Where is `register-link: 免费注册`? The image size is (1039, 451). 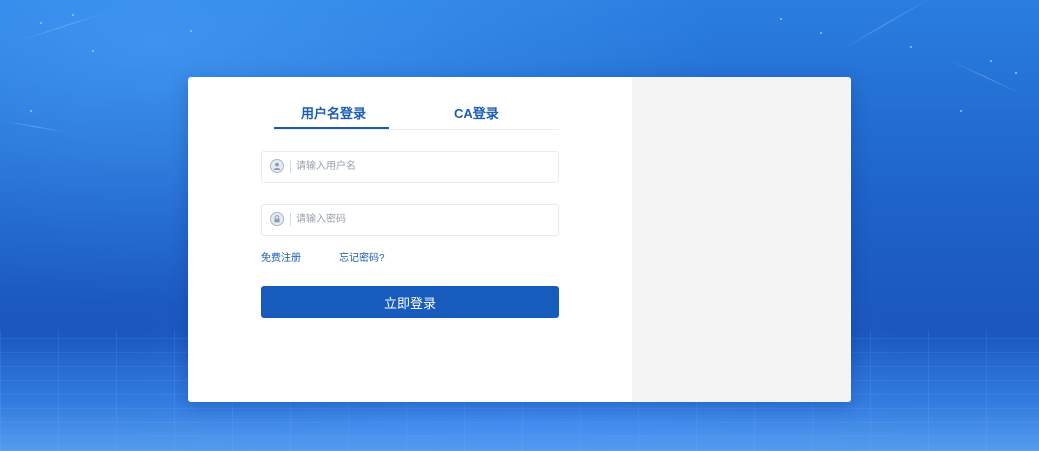
register-link: 免费注册 is located at coordinates (281, 256).